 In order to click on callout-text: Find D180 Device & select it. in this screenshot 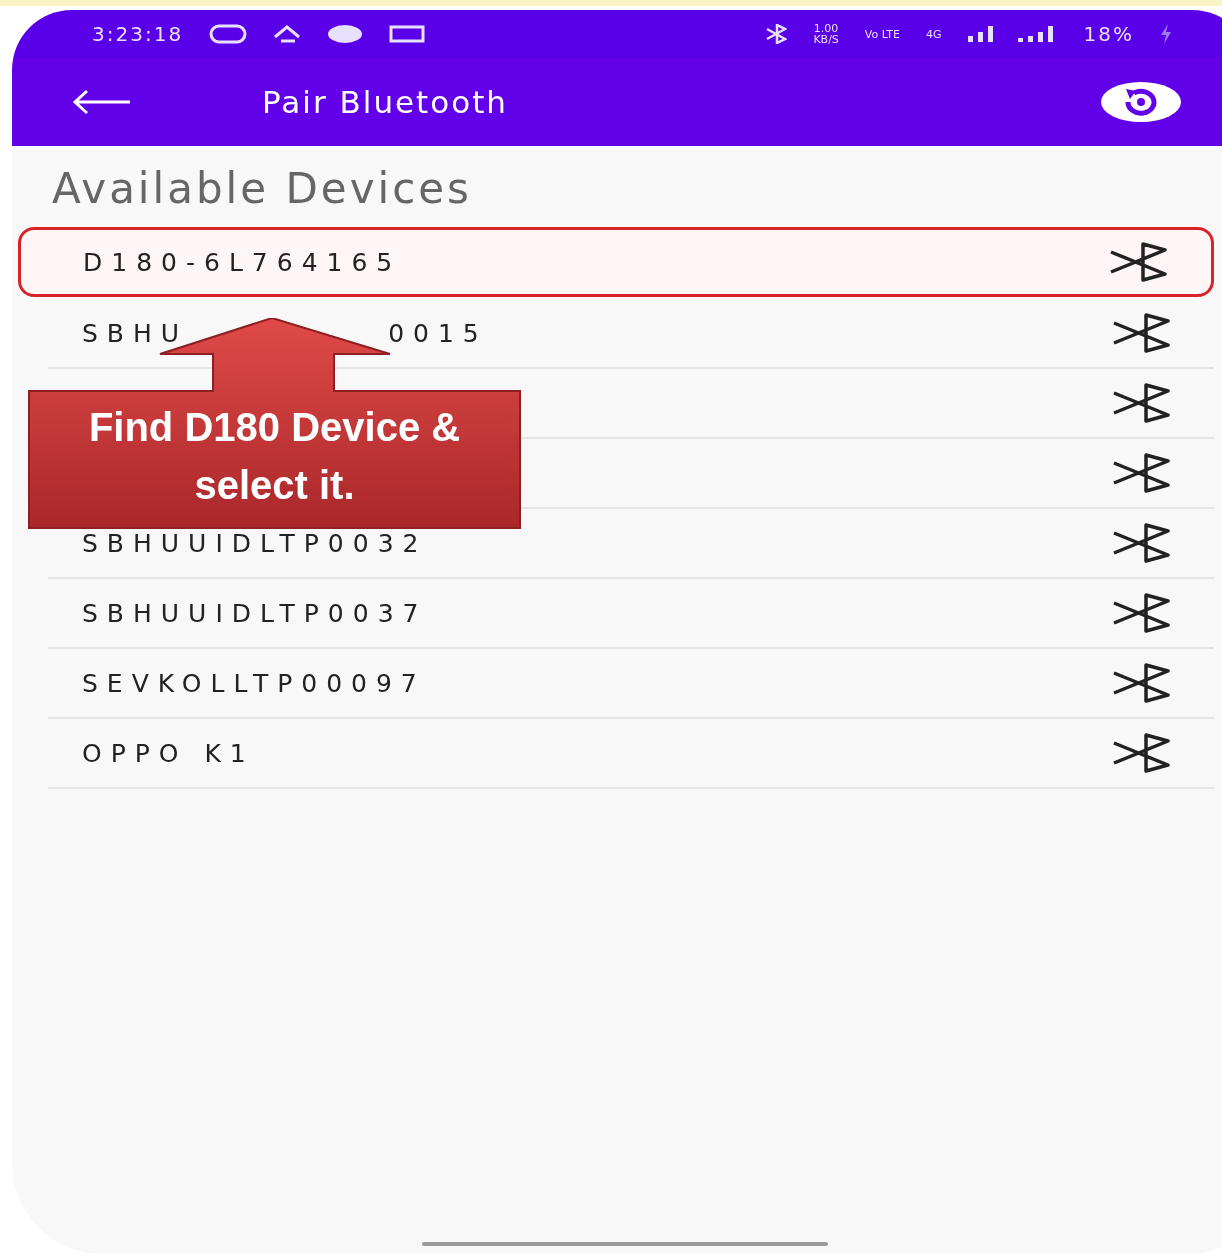, I will do `click(274, 456)`.